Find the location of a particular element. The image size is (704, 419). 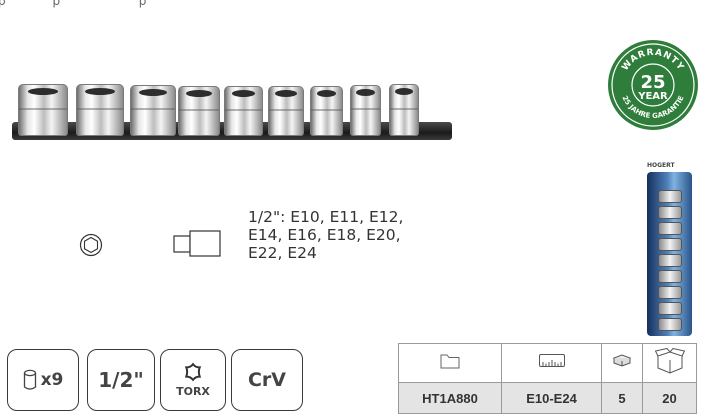

spec-line: E14, E16, E18, E20, is located at coordinates (324, 235).